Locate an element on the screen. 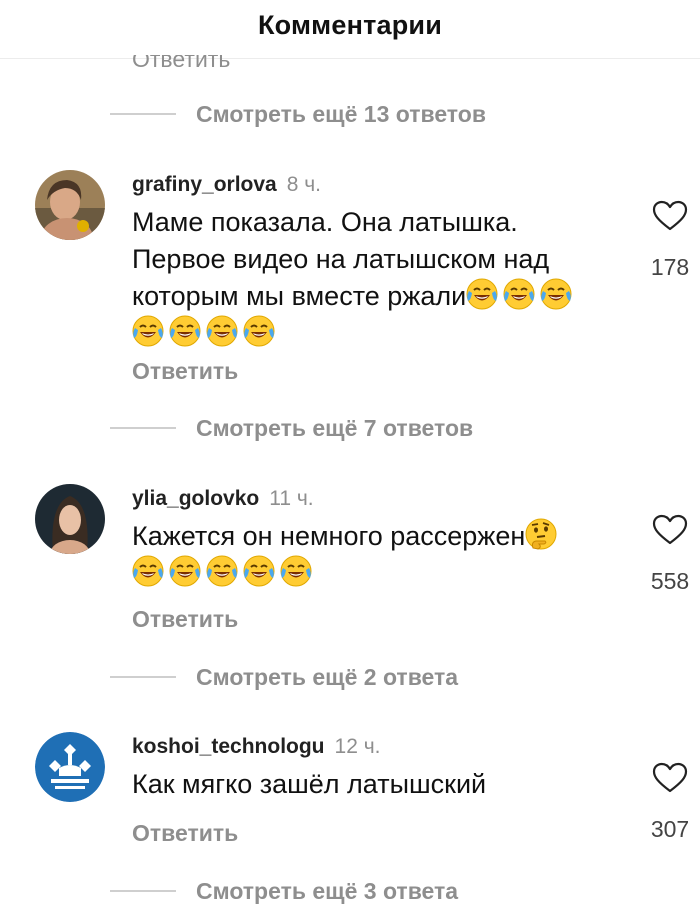  comment-text: Как мягко зашёл латышский is located at coordinates (372, 784).